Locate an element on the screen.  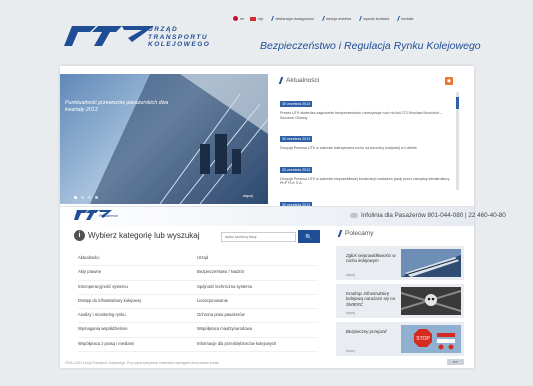
category-link: Urząd is located at coordinates (257, 259).